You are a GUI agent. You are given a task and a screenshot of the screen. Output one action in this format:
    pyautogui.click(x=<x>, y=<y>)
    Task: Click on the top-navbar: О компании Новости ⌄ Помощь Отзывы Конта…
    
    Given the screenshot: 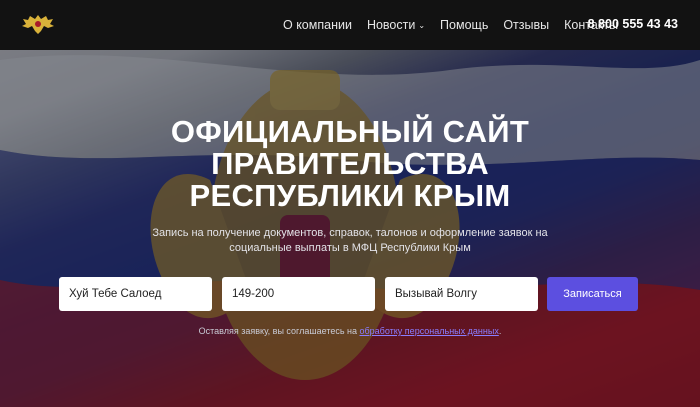 What is the action you would take?
    pyautogui.click(x=350, y=25)
    